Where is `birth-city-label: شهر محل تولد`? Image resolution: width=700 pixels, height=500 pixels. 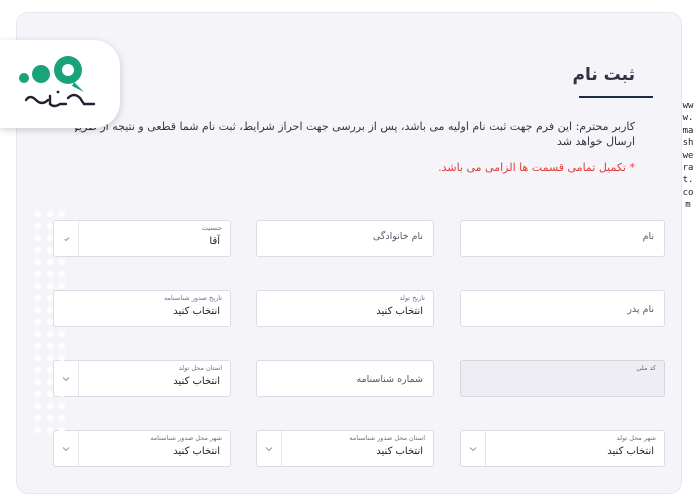
birth-city-label: شهر محل تولد is located at coordinates (636, 438).